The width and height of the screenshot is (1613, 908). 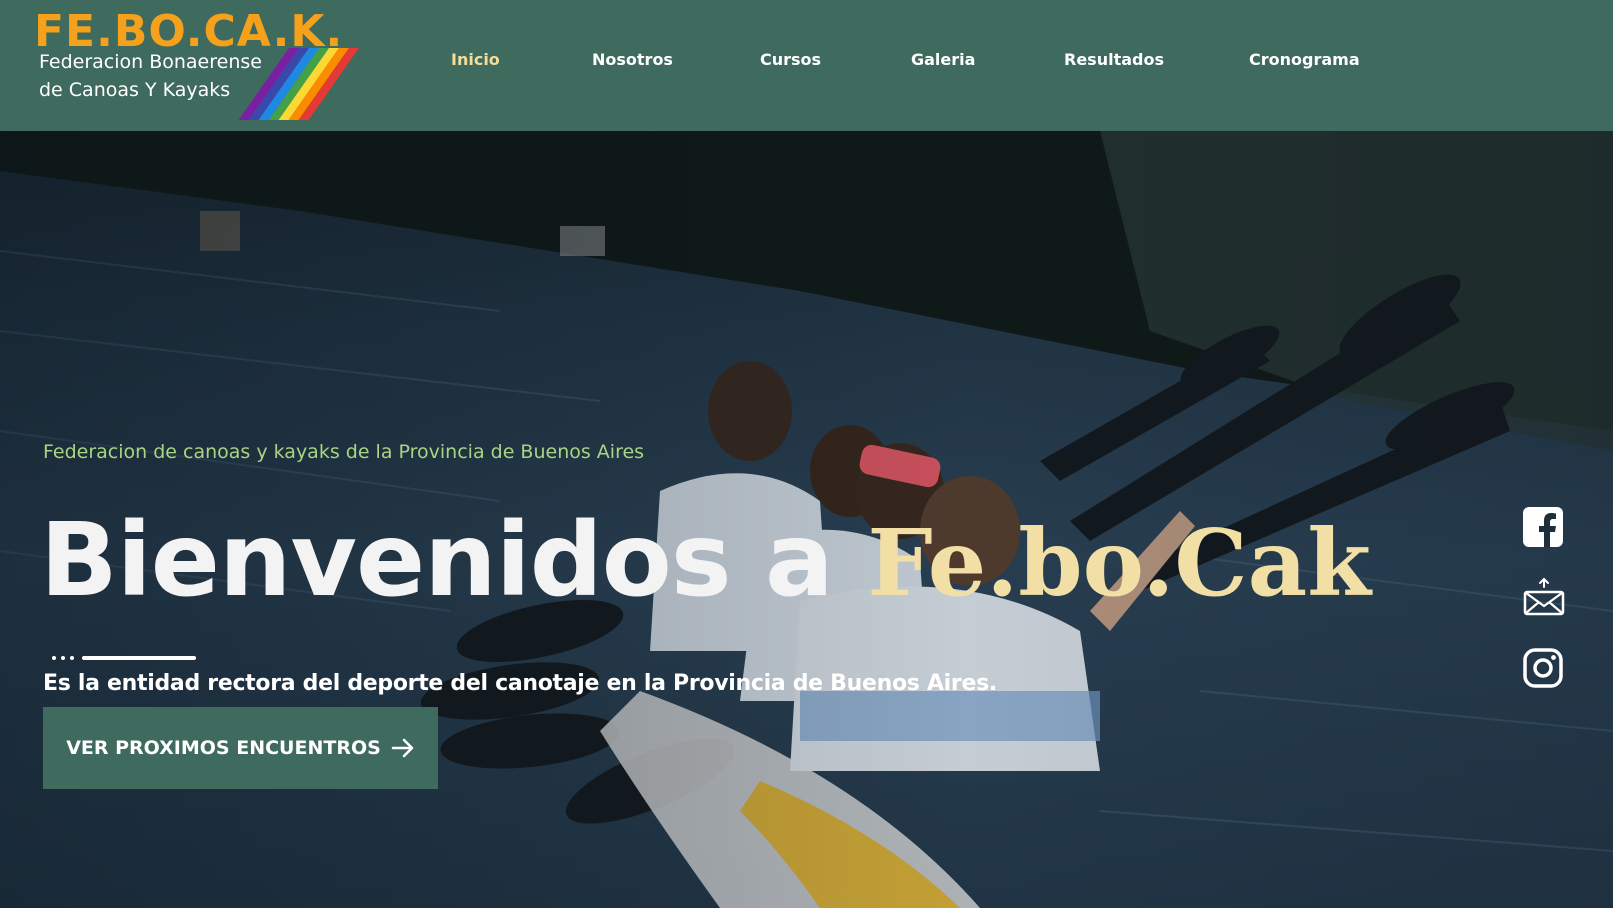 What do you see at coordinates (1114, 59) in the screenshot?
I see `nav-item-resultados: Resultados` at bounding box center [1114, 59].